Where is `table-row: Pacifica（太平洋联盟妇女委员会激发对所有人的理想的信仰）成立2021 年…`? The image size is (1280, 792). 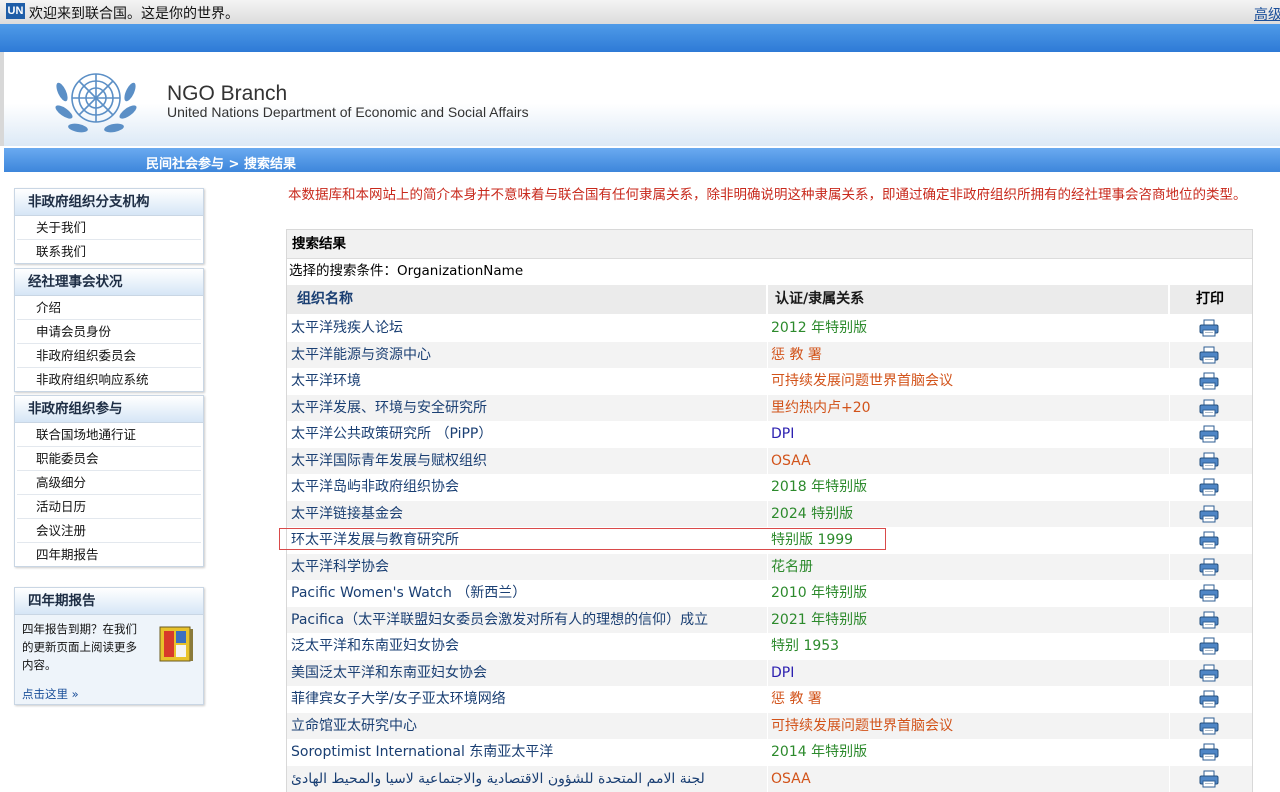 table-row: Pacifica（太平洋联盟妇女委员会激发对所有人的理想的信仰）成立2021 年… is located at coordinates (769, 620).